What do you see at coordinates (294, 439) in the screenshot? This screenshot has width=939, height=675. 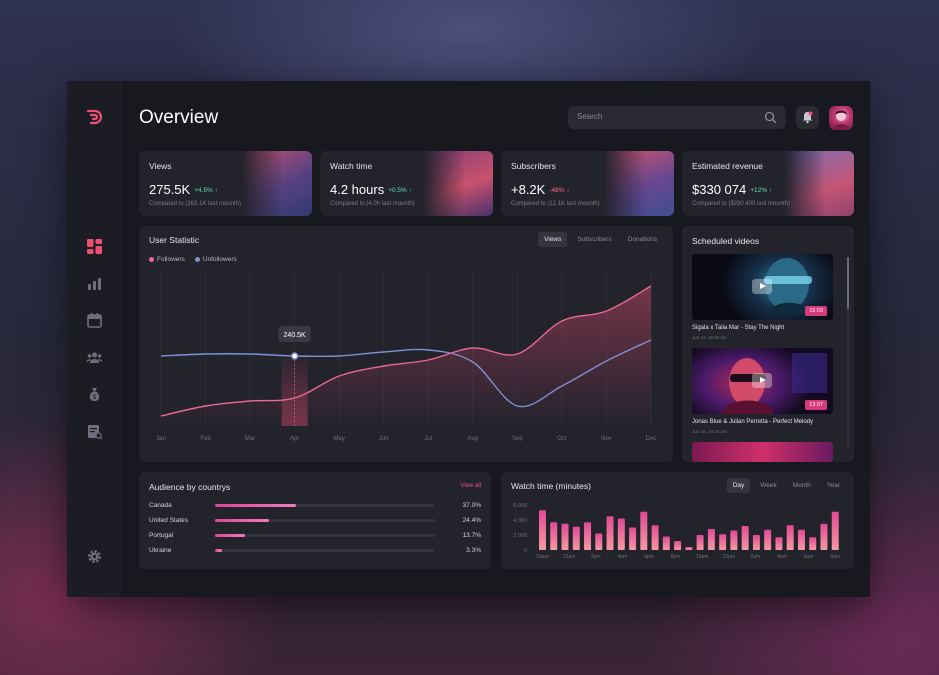 I see `x-tick-label: Apr` at bounding box center [294, 439].